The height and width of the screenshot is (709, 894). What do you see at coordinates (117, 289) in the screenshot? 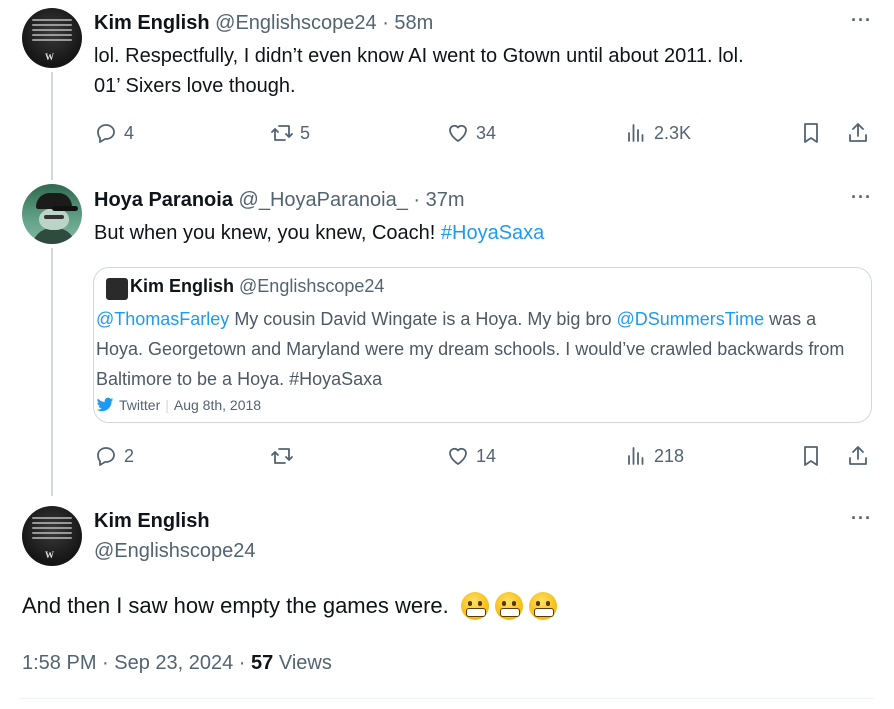
I see `quote-avatar` at bounding box center [117, 289].